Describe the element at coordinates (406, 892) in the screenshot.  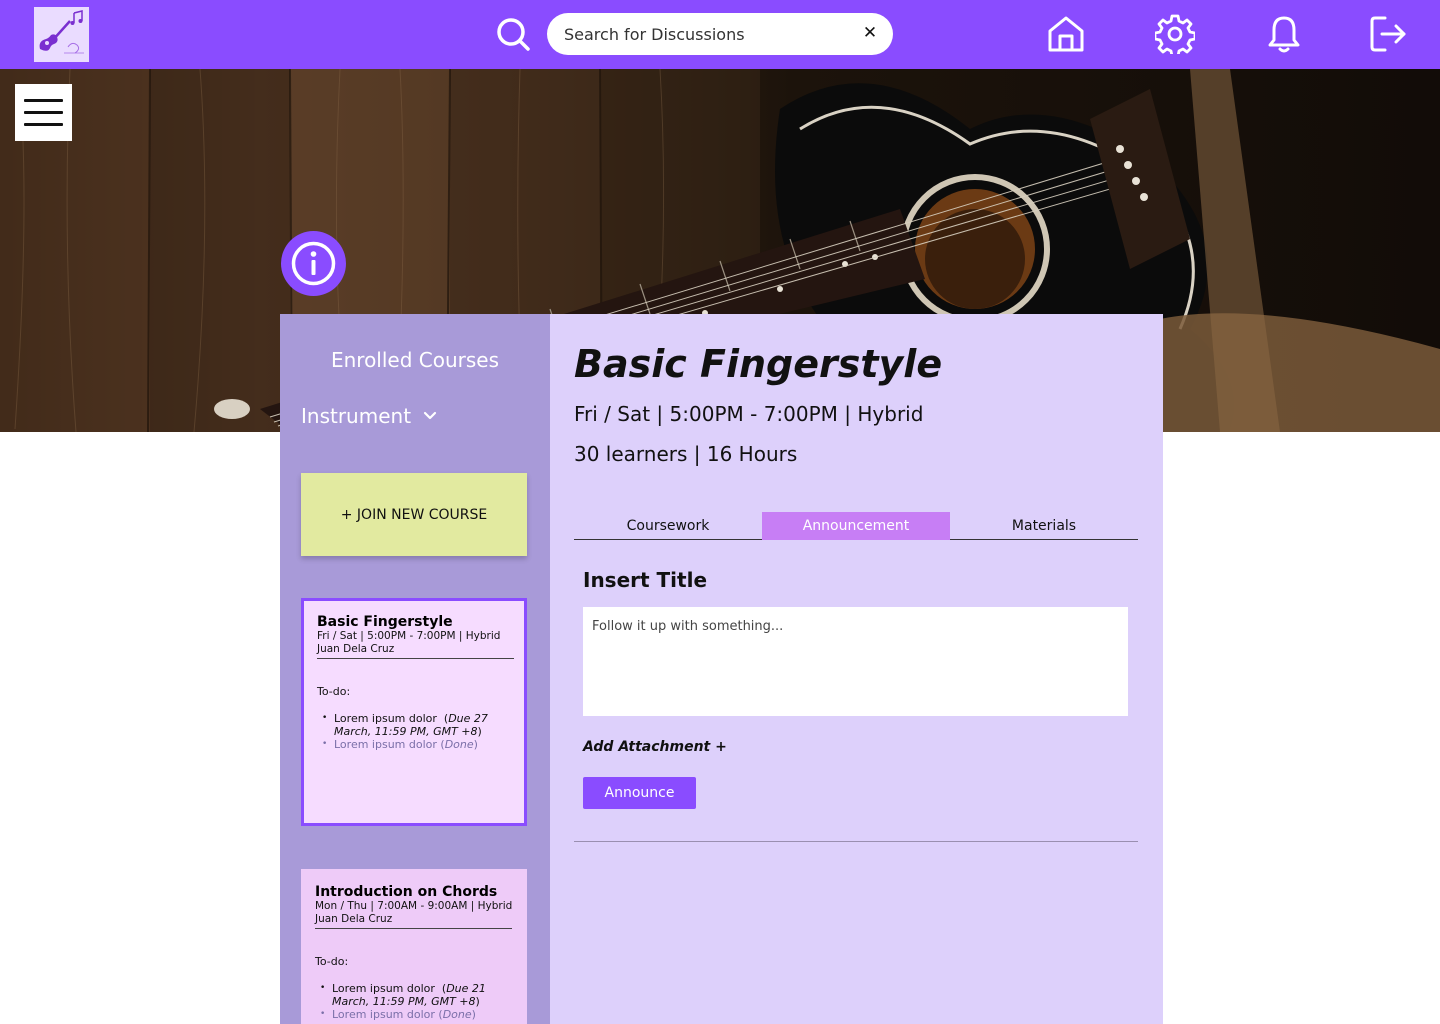
I see `course-card-title: Introduction on Chords` at that location.